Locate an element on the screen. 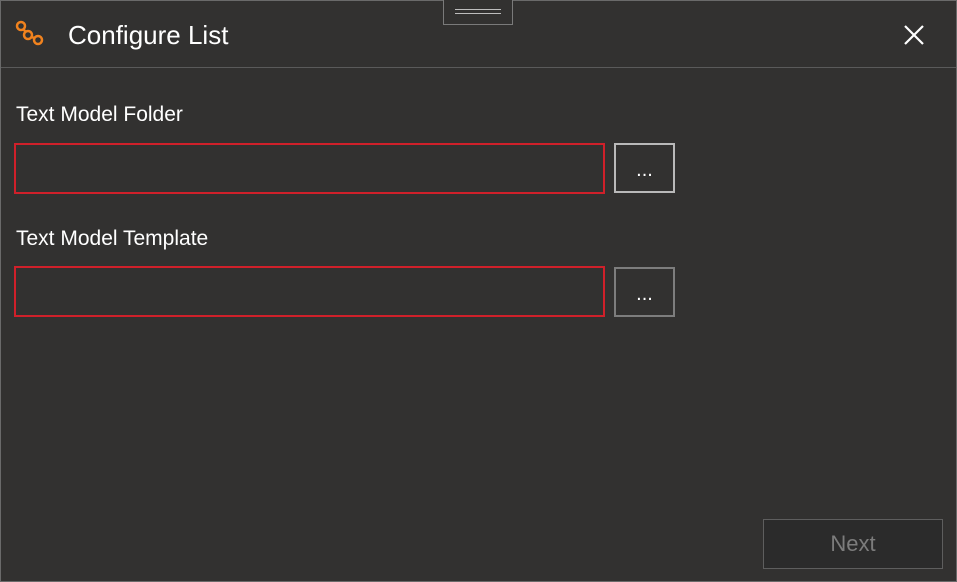 This screenshot has width=957, height=582. dialog-title: Configure List is located at coordinates (148, 35).